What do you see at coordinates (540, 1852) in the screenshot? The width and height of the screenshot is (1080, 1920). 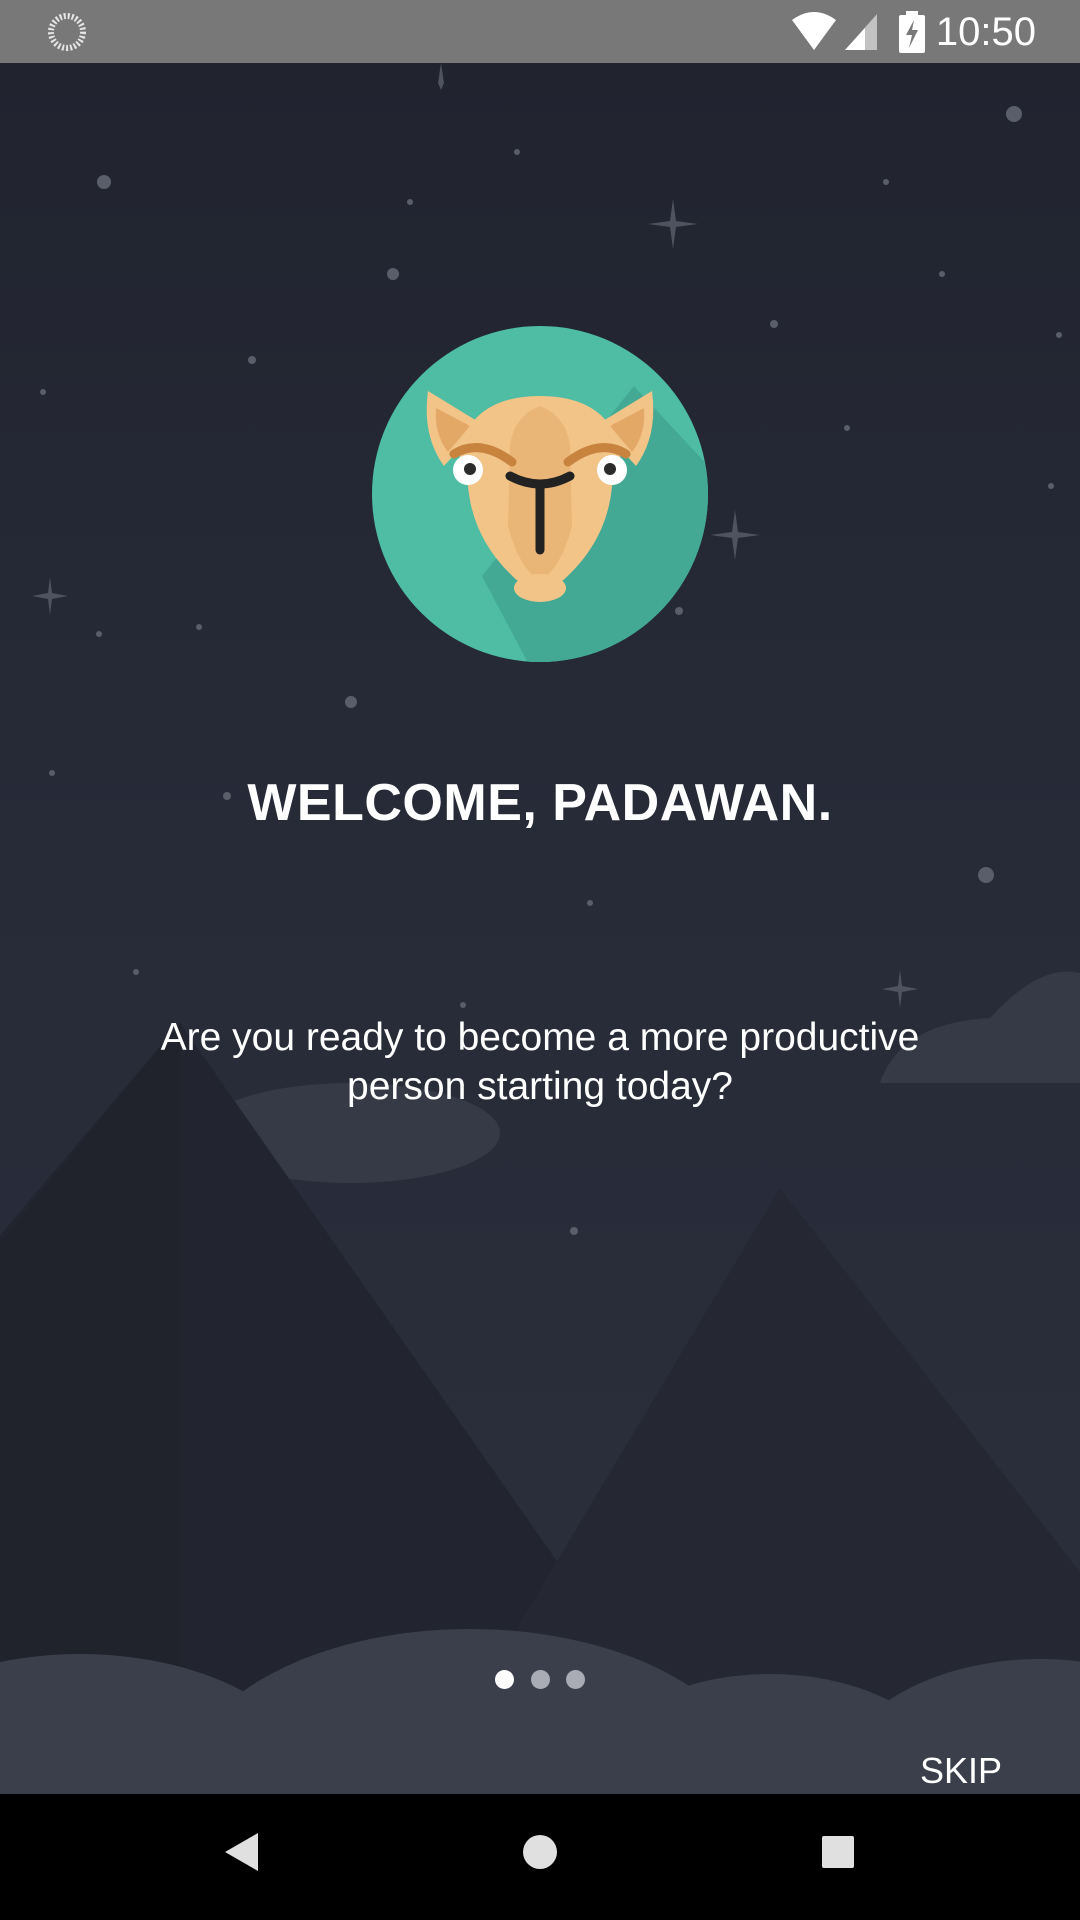 I see `home-icon` at bounding box center [540, 1852].